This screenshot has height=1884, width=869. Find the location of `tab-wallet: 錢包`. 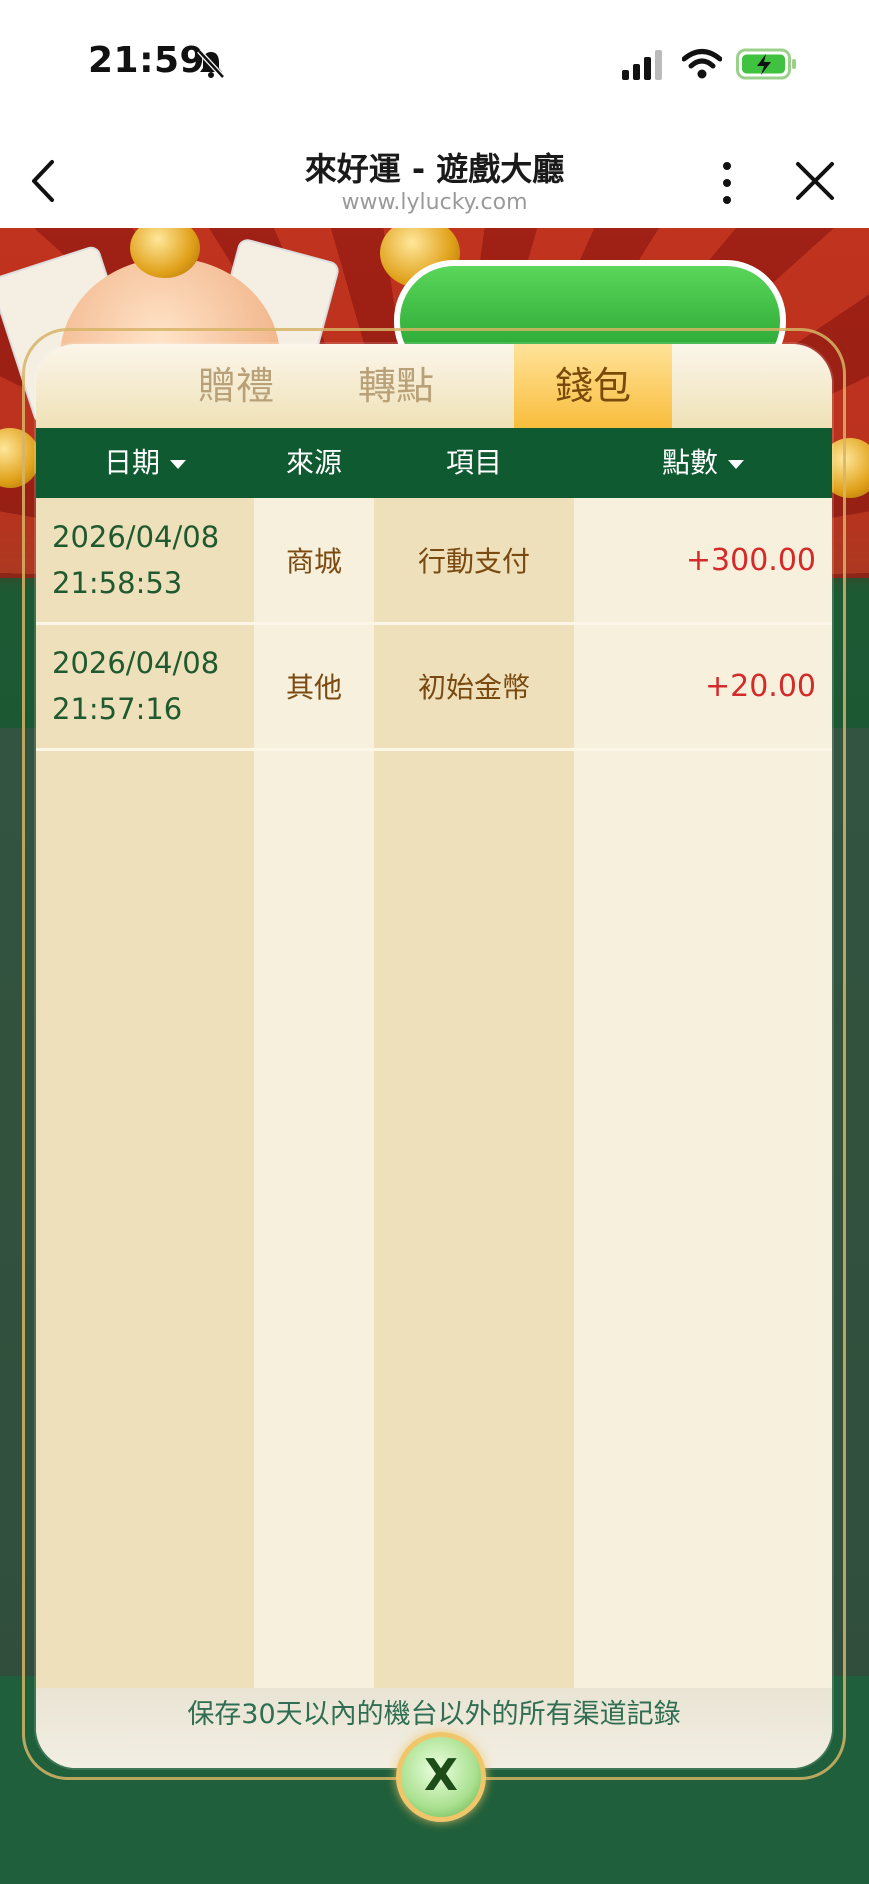

tab-wallet: 錢包 is located at coordinates (593, 386).